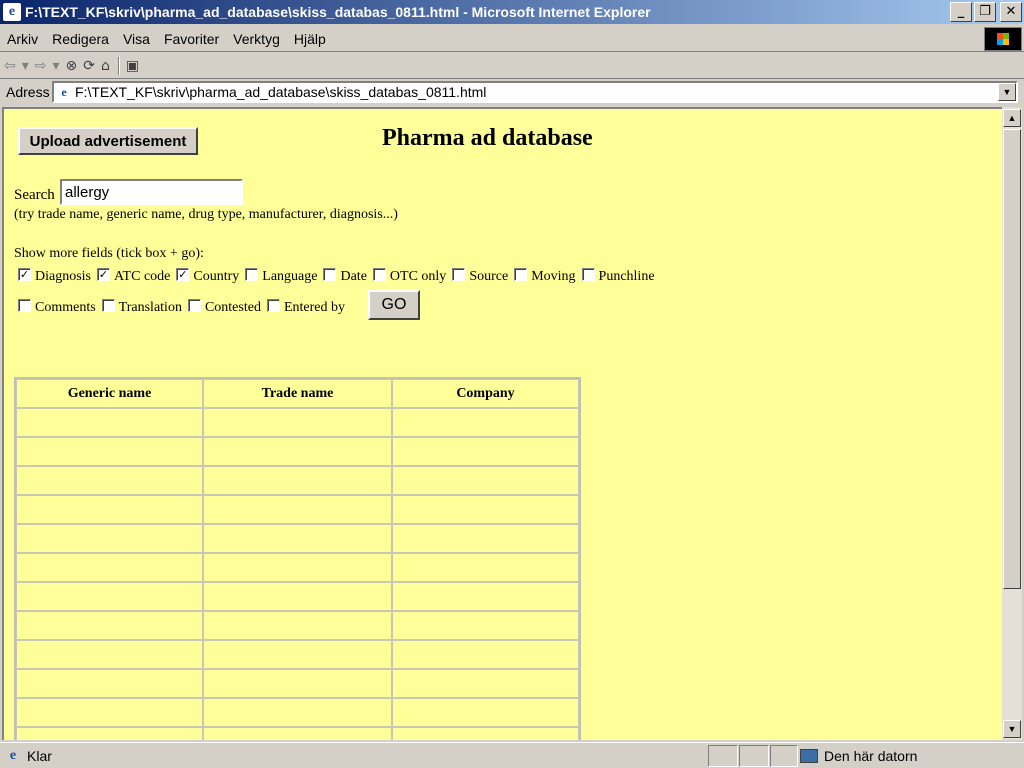 Image resolution: width=1024 pixels, height=768 pixels. Describe the element at coordinates (1012, 359) in the screenshot. I see `scroll-thumb` at that location.